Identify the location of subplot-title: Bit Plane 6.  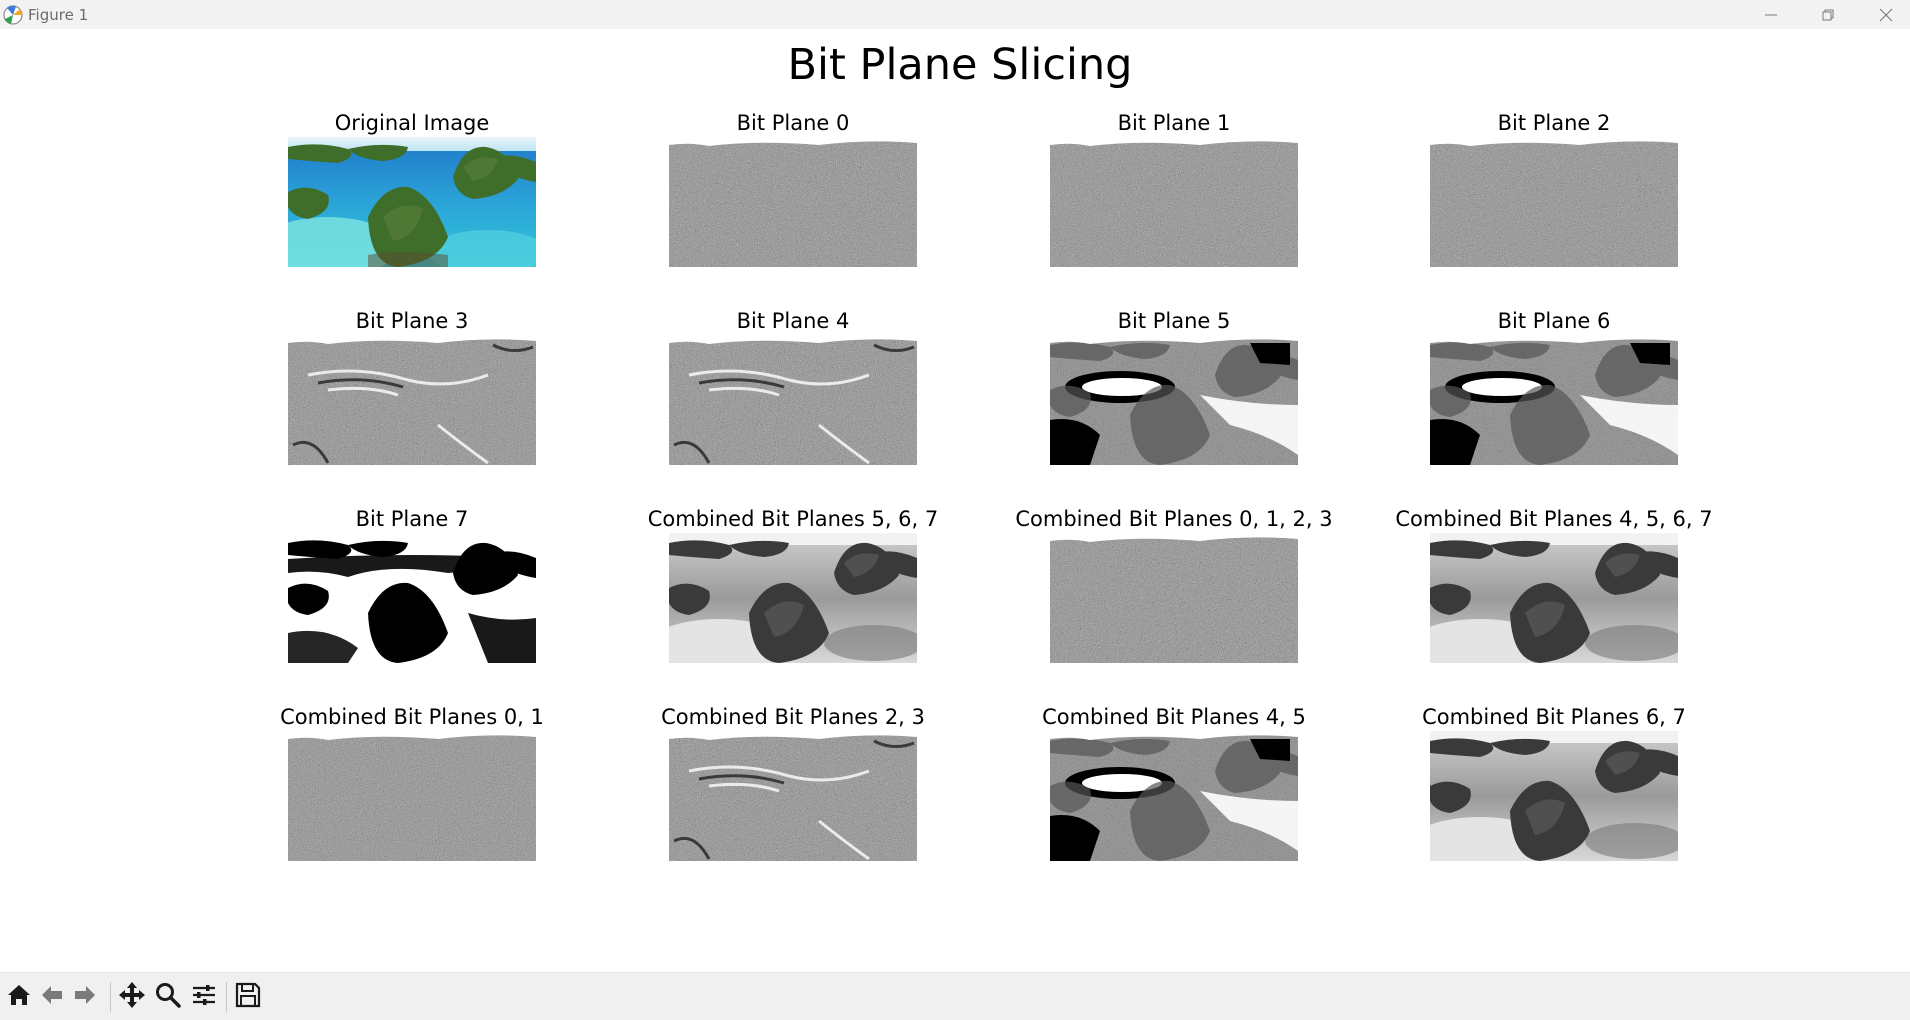
(1554, 321).